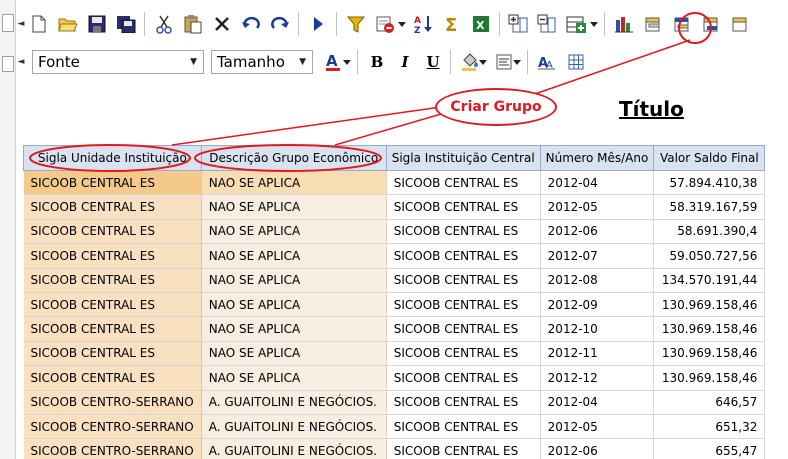  I want to click on cell-valor-saldo: 58.319.167,59, so click(709, 207).